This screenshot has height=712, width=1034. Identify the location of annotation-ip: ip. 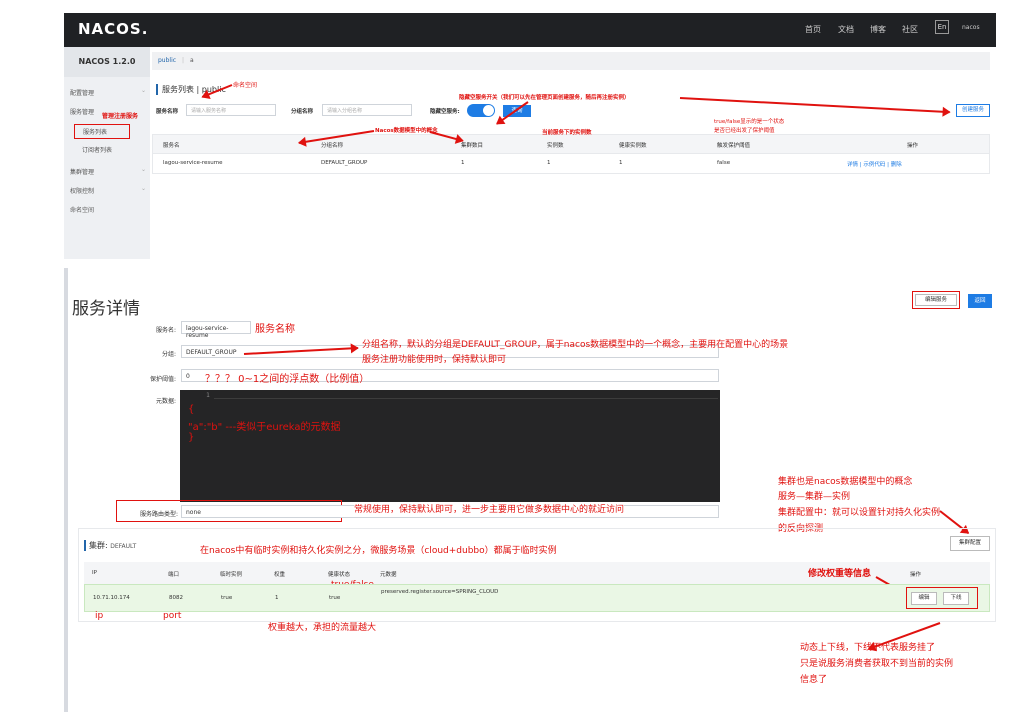
(99, 616).